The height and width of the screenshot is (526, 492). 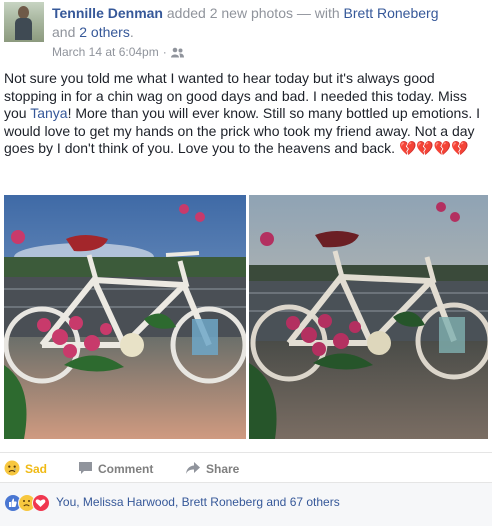 I want to click on sad-label: Sad, so click(x=36, y=469).